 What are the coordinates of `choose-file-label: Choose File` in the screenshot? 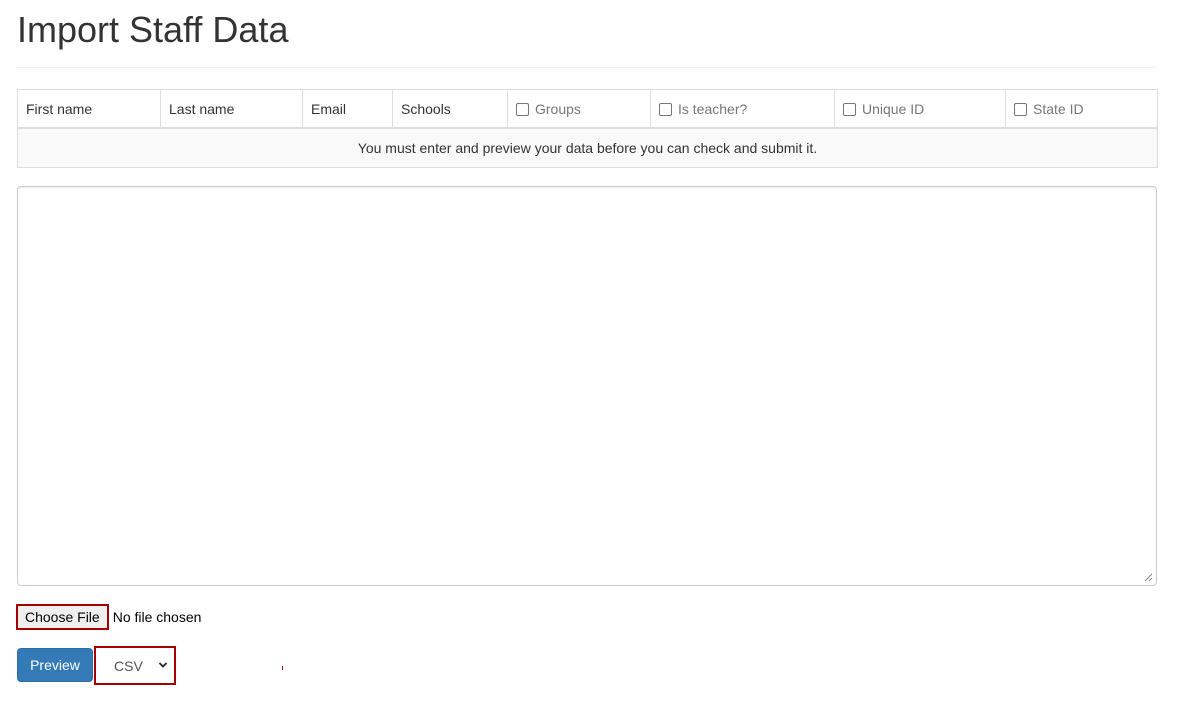 It's located at (62, 617).